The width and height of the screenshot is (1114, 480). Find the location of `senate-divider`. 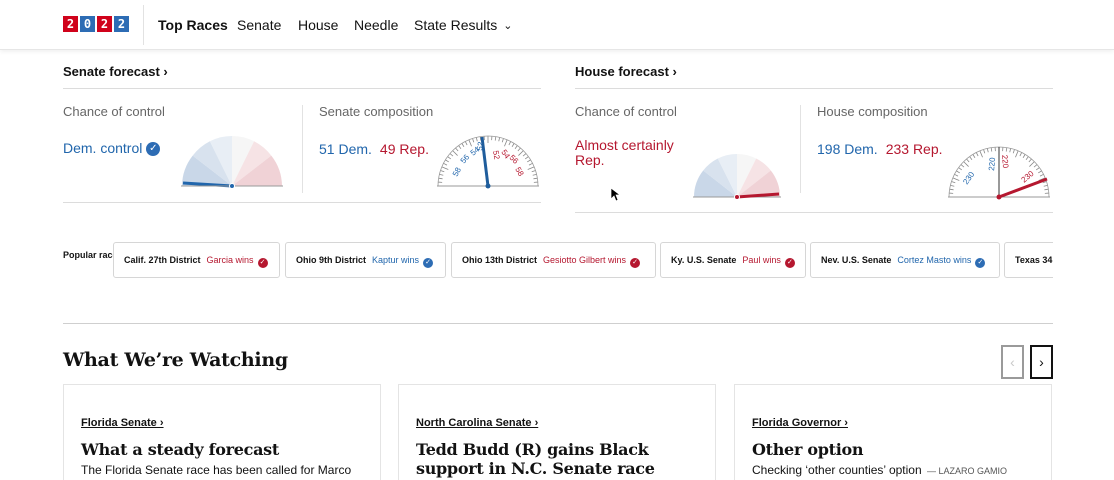

senate-divider is located at coordinates (302, 149).